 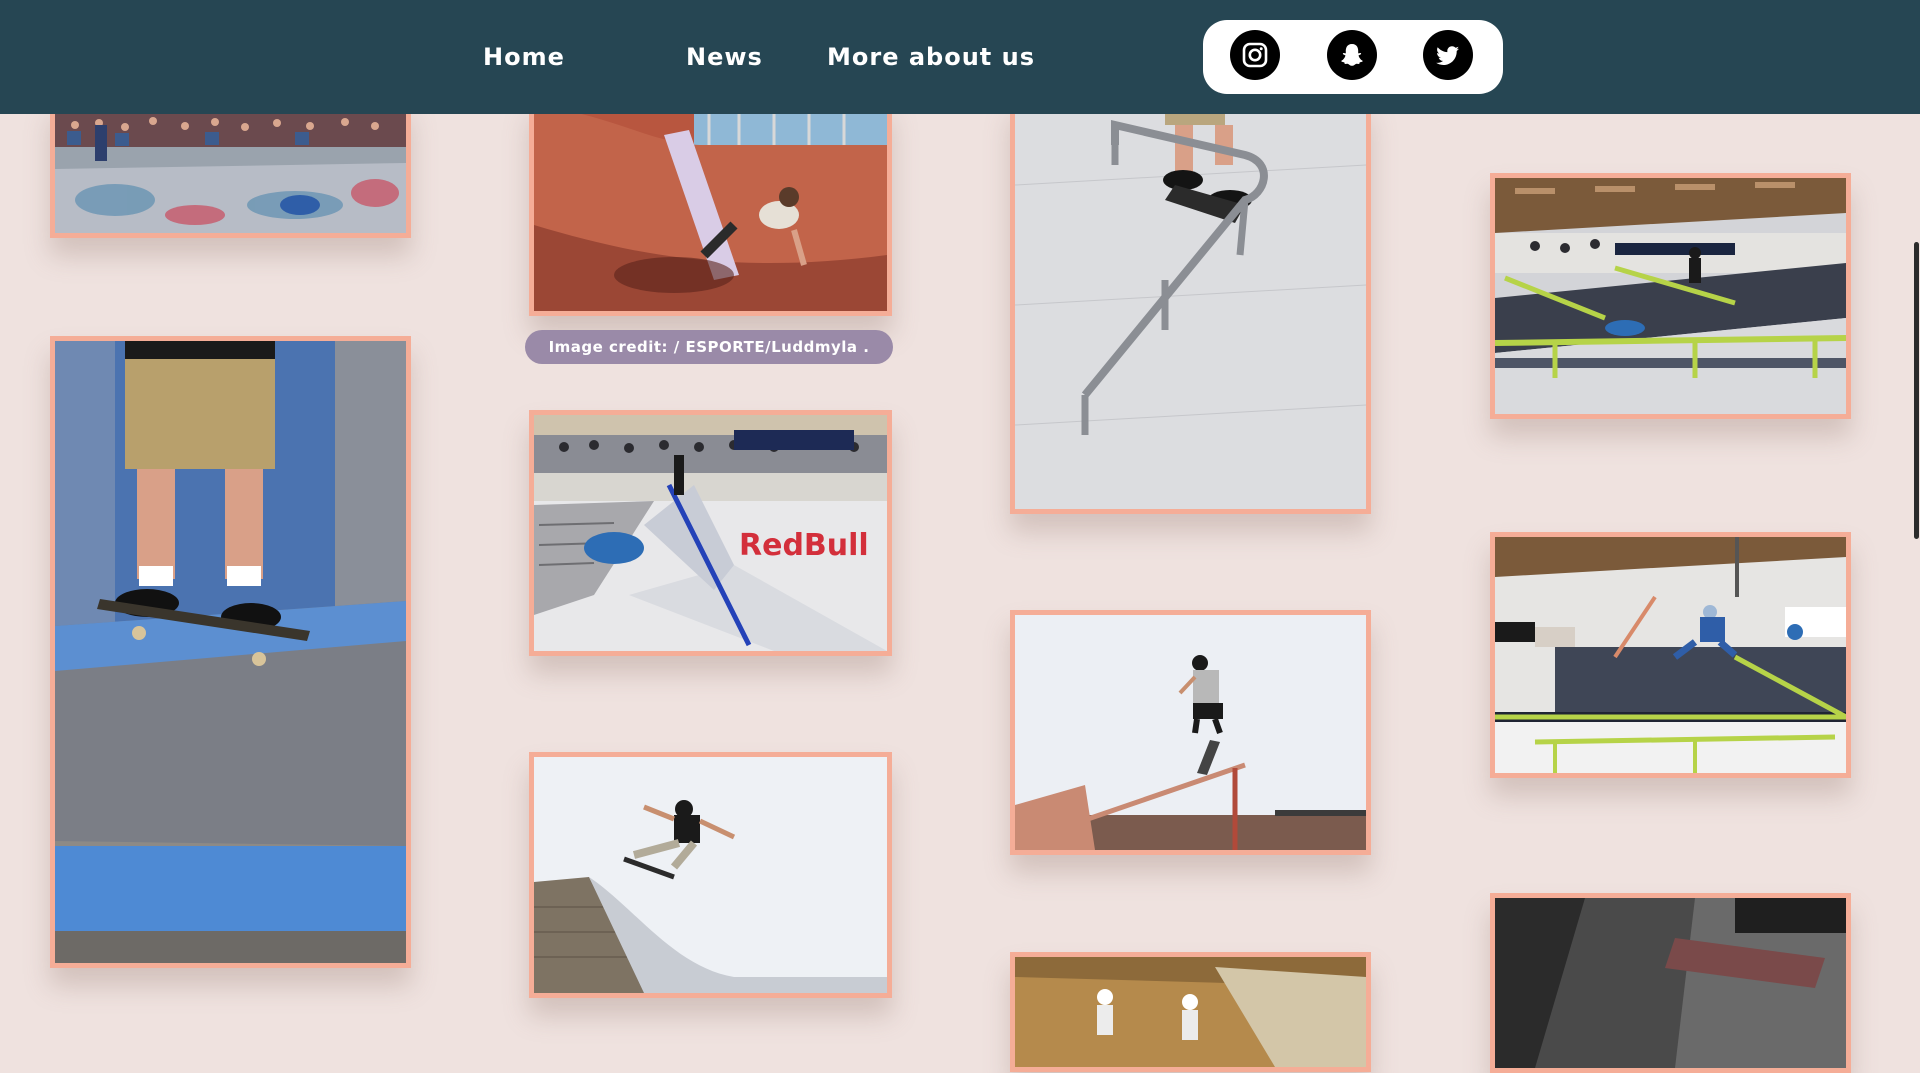 I want to click on redbull-park-rail-graphic: RedBull, so click(x=710, y=533).